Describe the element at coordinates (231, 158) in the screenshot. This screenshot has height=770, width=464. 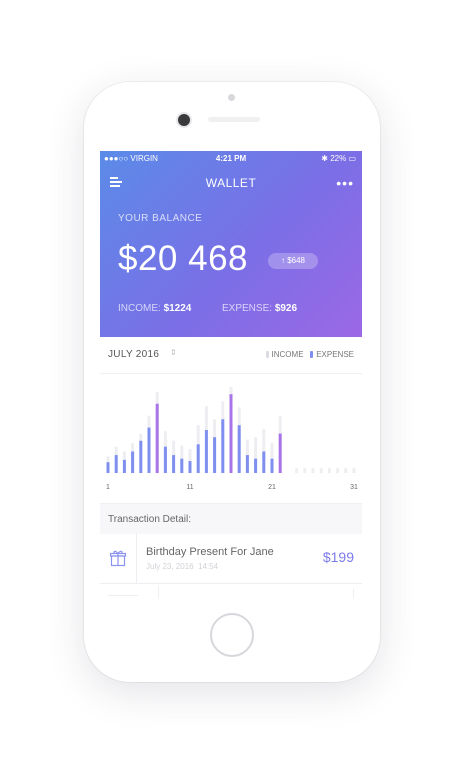
I see `status-bar: ●●●○○ VIRGIN 4:21 PM ✱ 22% ▭` at that location.